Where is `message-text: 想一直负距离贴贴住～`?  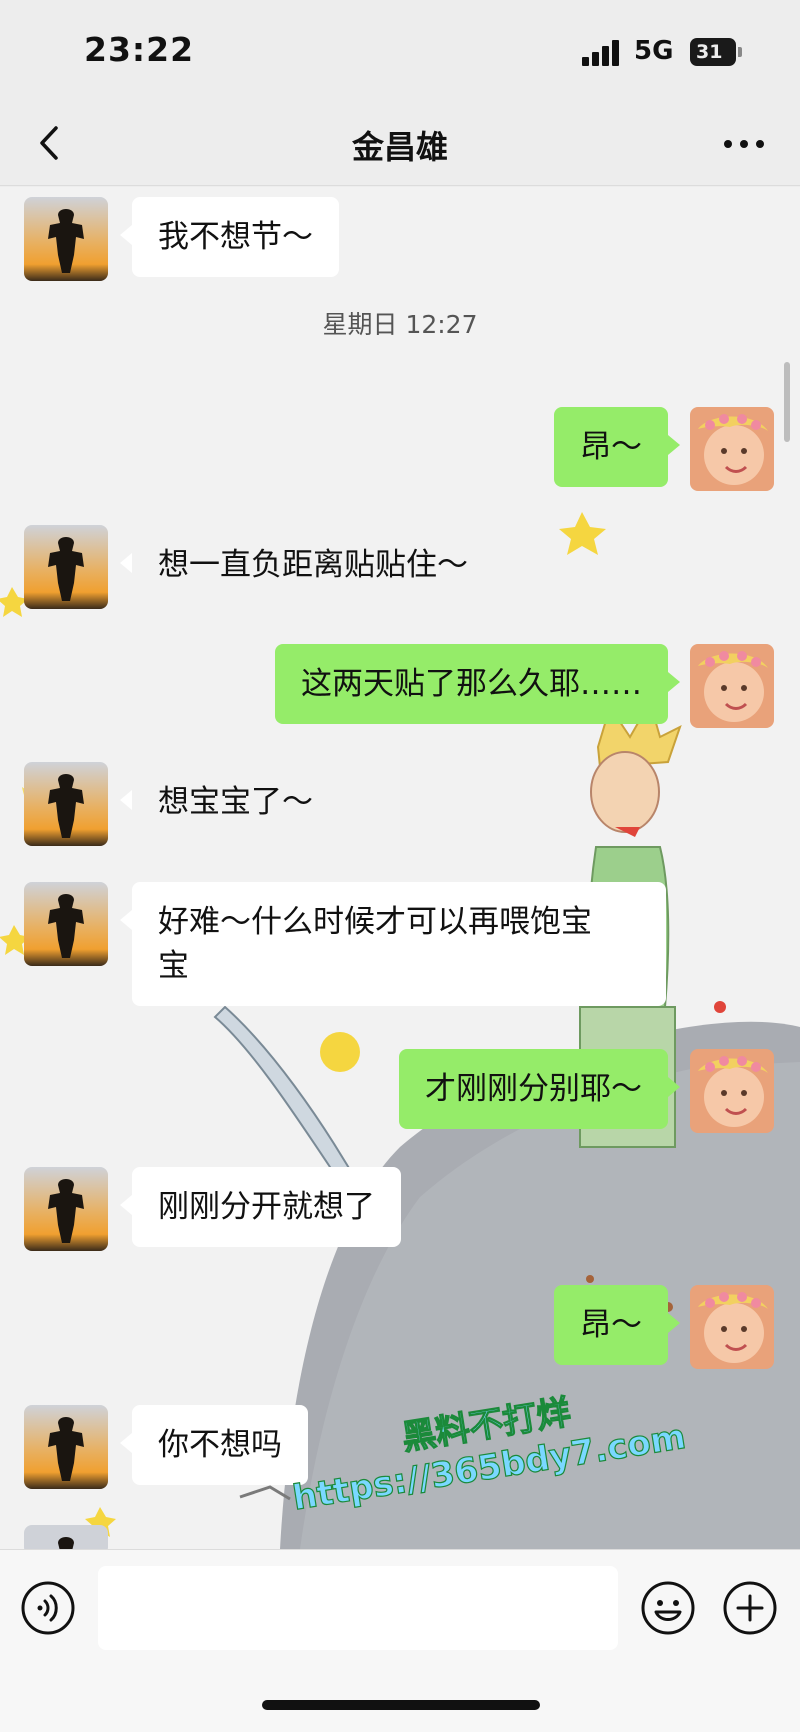
message-text: 想一直负距离贴贴住～ is located at coordinates (313, 565).